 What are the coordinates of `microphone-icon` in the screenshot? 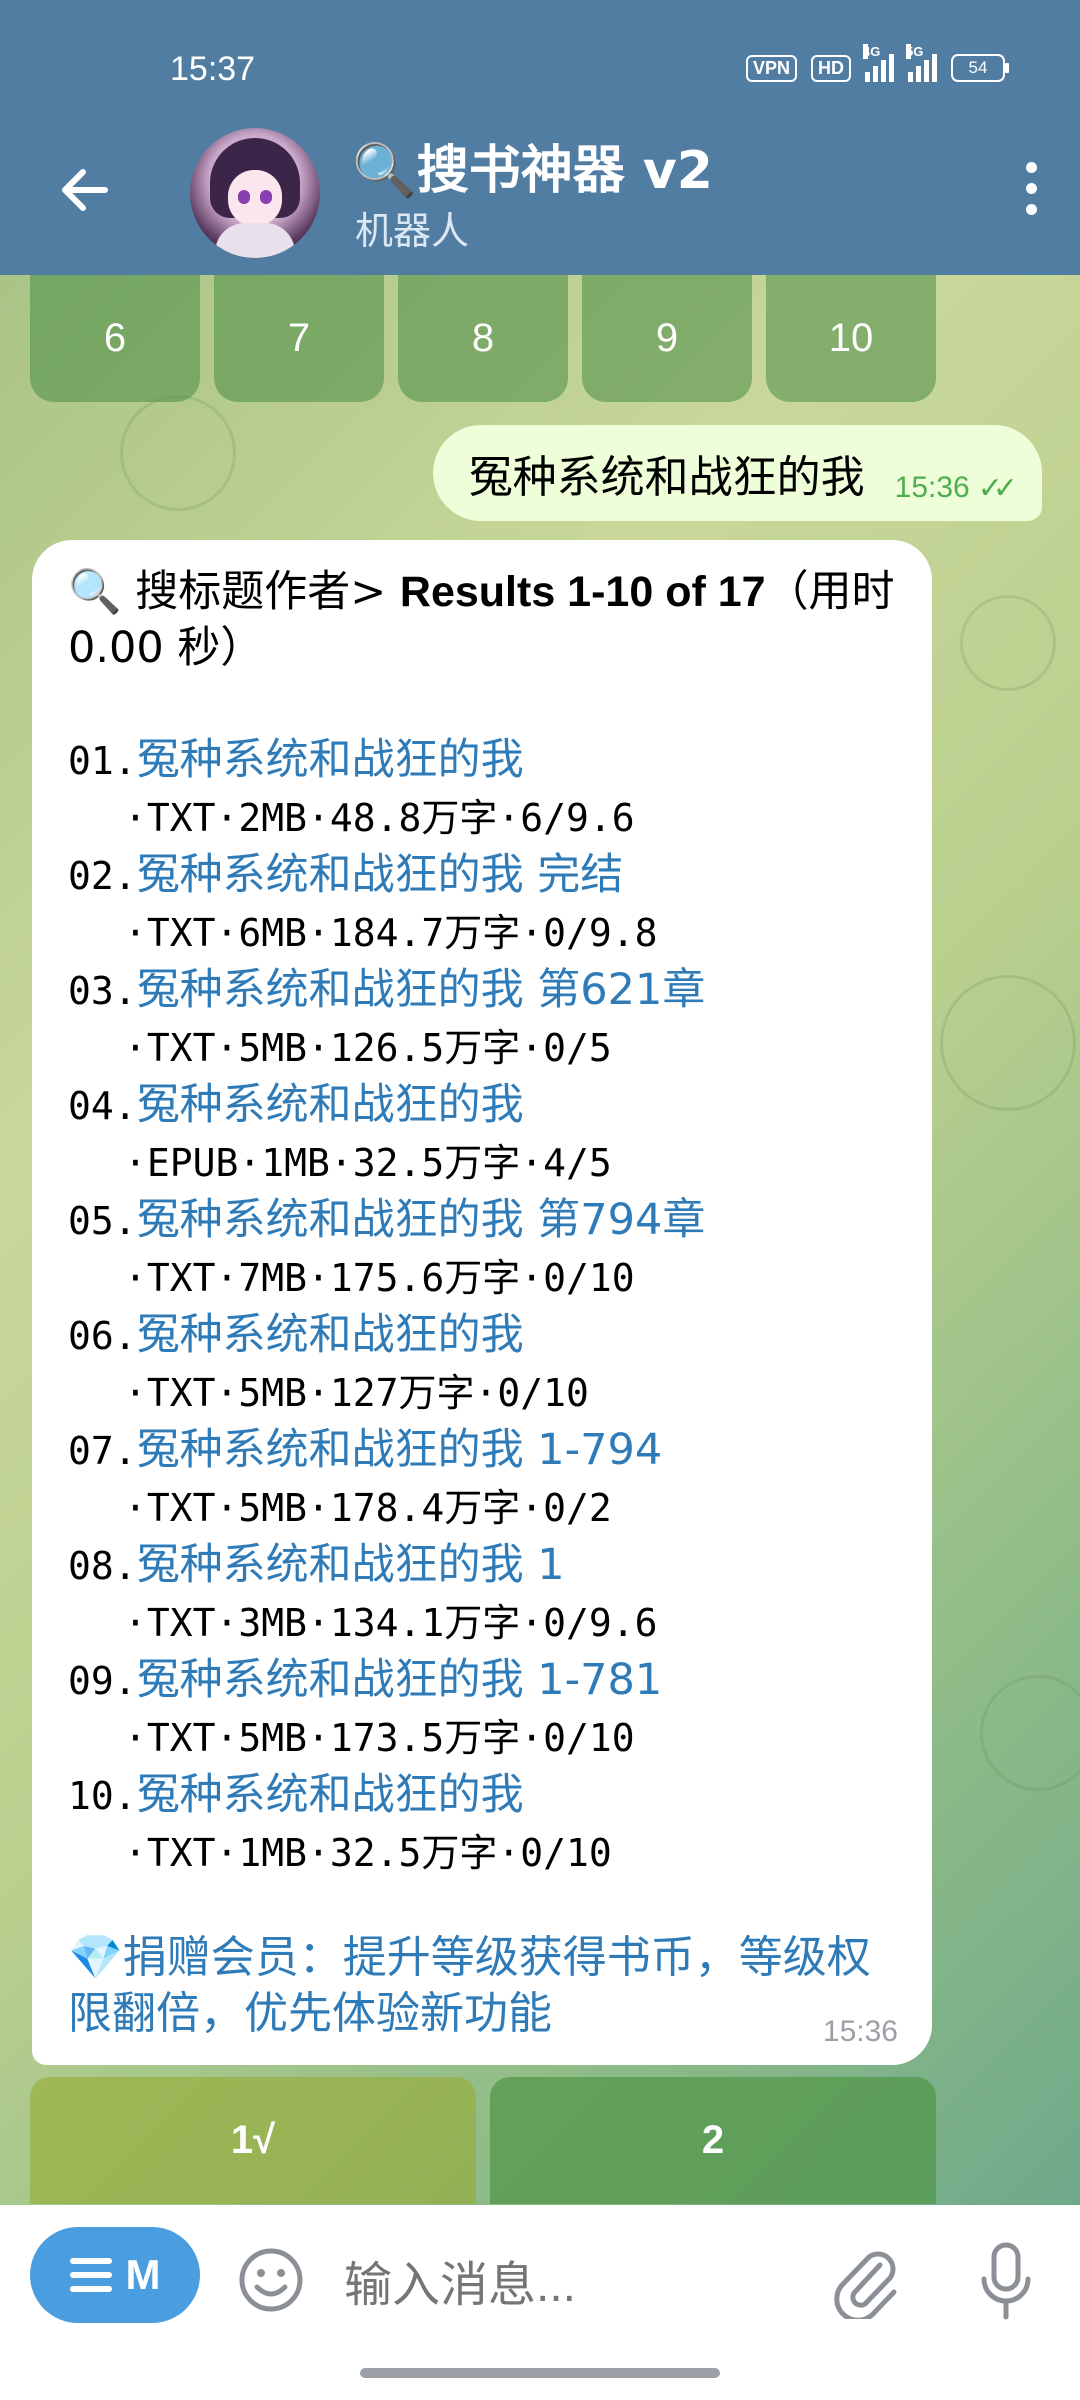 It's located at (1006, 2281).